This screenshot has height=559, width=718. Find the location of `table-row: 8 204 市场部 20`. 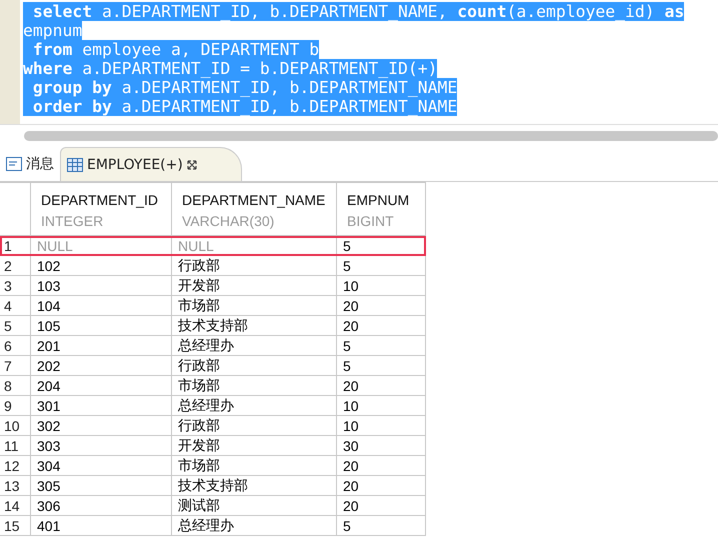

table-row: 8 204 市场部 20 is located at coordinates (213, 386).